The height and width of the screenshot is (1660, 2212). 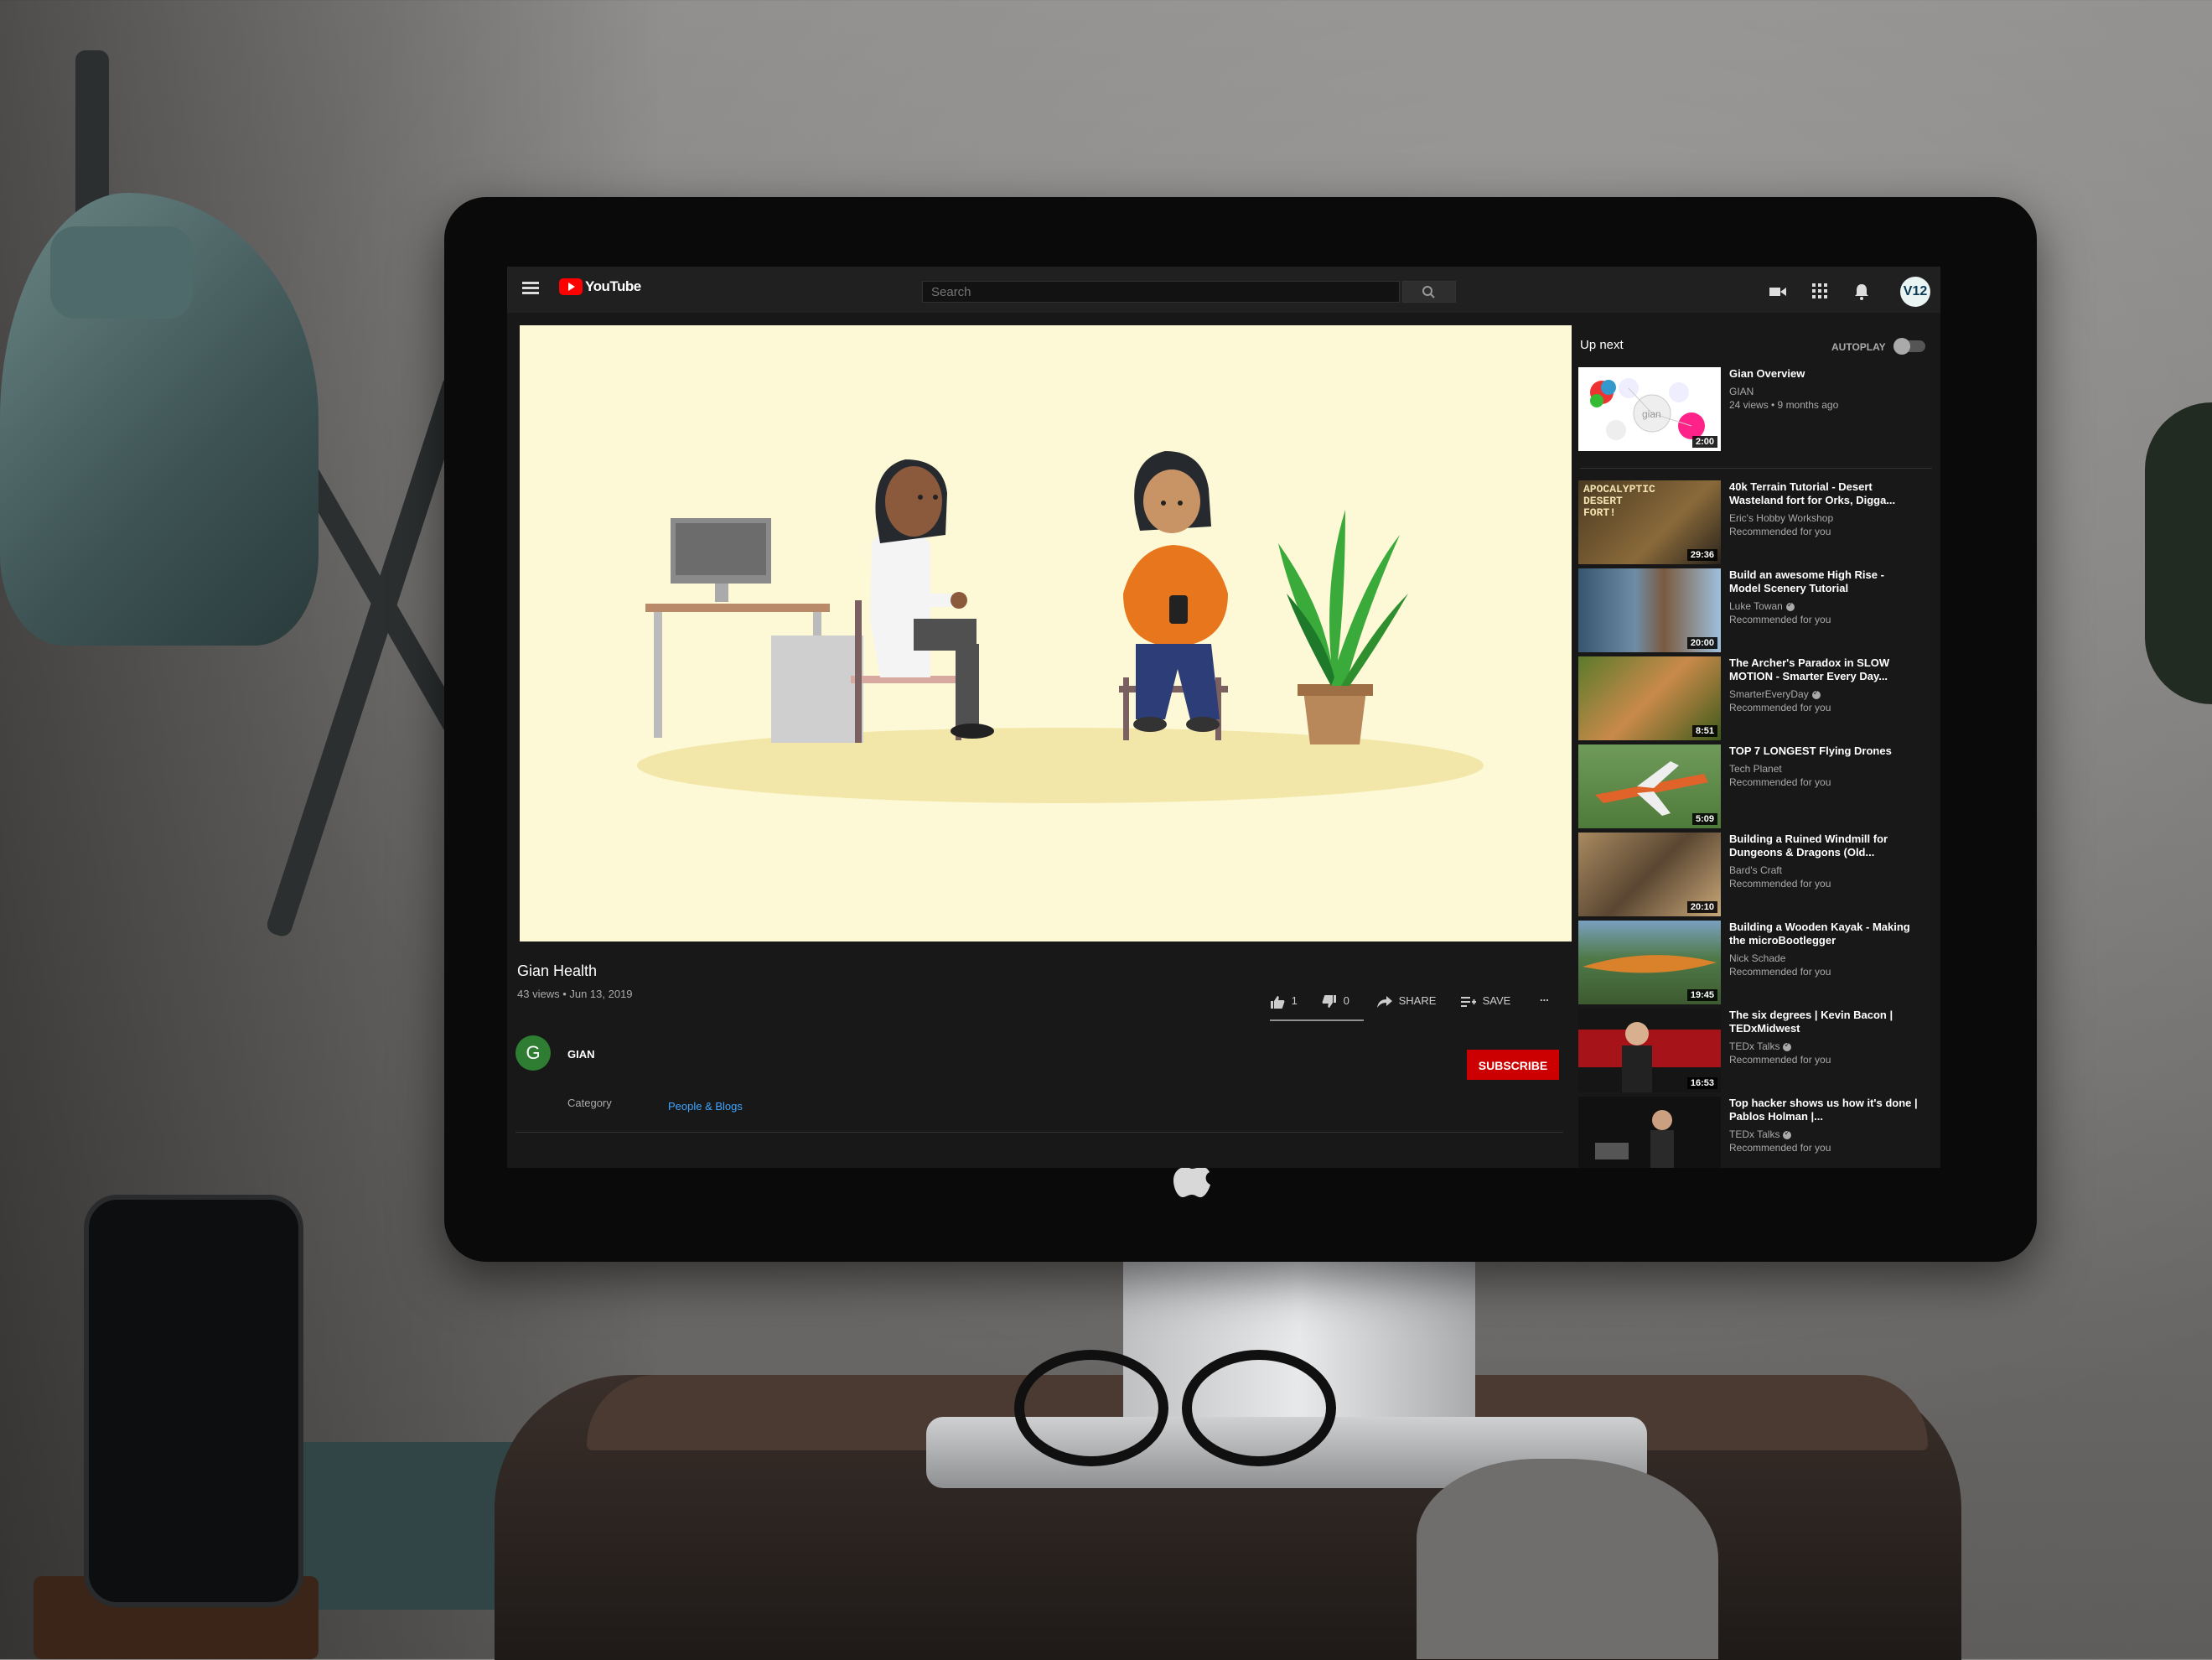 I want to click on playlist-add-icon, so click(x=1468, y=1001).